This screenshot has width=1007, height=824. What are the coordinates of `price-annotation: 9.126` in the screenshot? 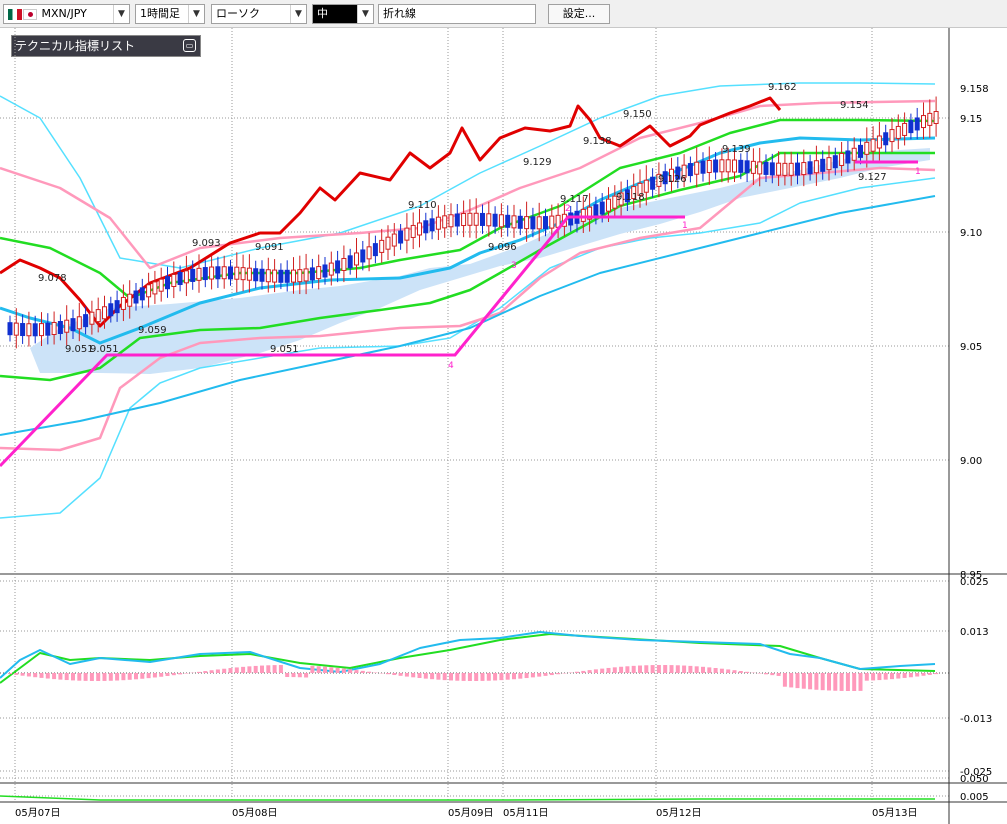 It's located at (672, 179).